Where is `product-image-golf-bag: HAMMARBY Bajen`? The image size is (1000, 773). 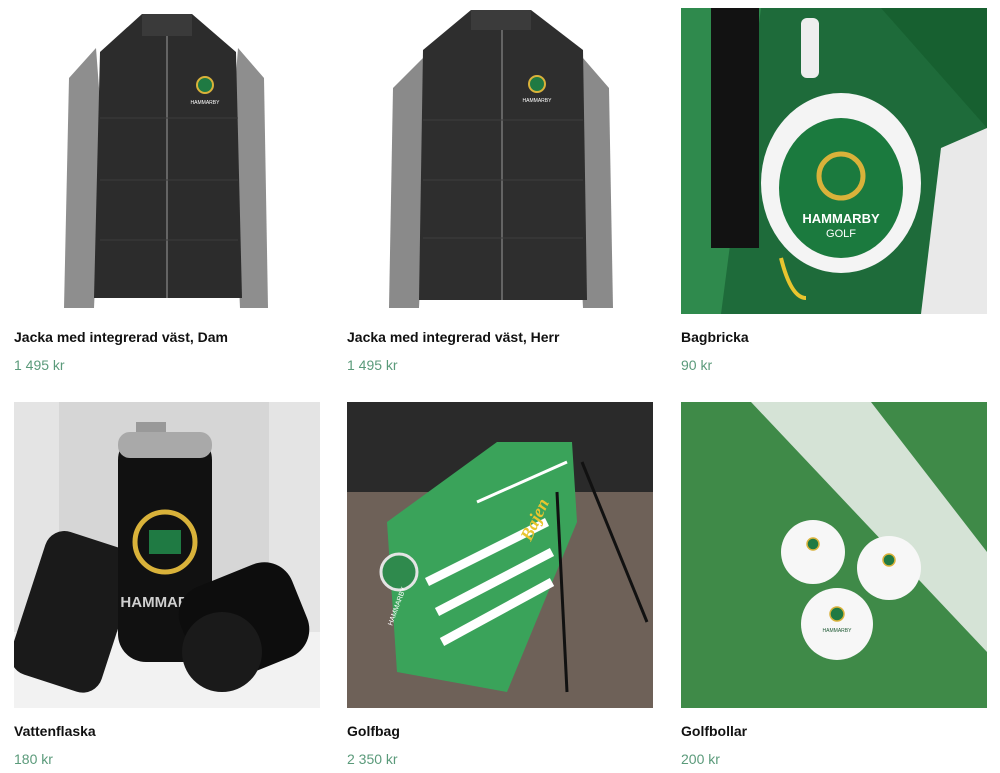 product-image-golf-bag: HAMMARBY Bajen is located at coordinates (500, 555).